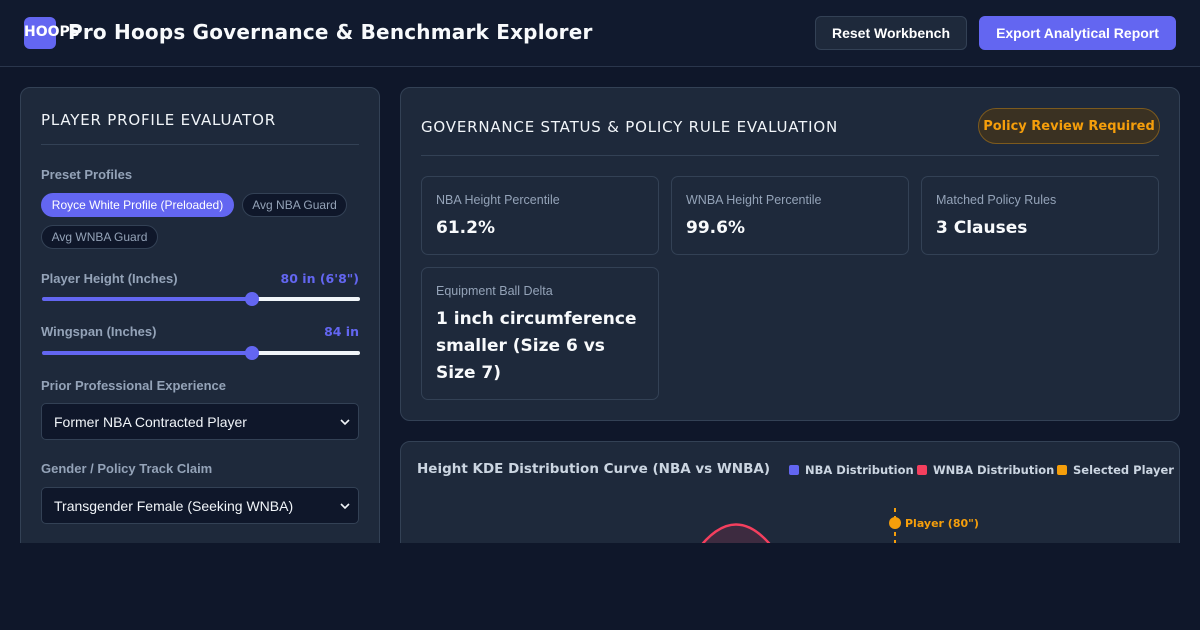 The height and width of the screenshot is (630, 1200). What do you see at coordinates (754, 200) in the screenshot?
I see `metric-label: WNBA Height Percentile` at bounding box center [754, 200].